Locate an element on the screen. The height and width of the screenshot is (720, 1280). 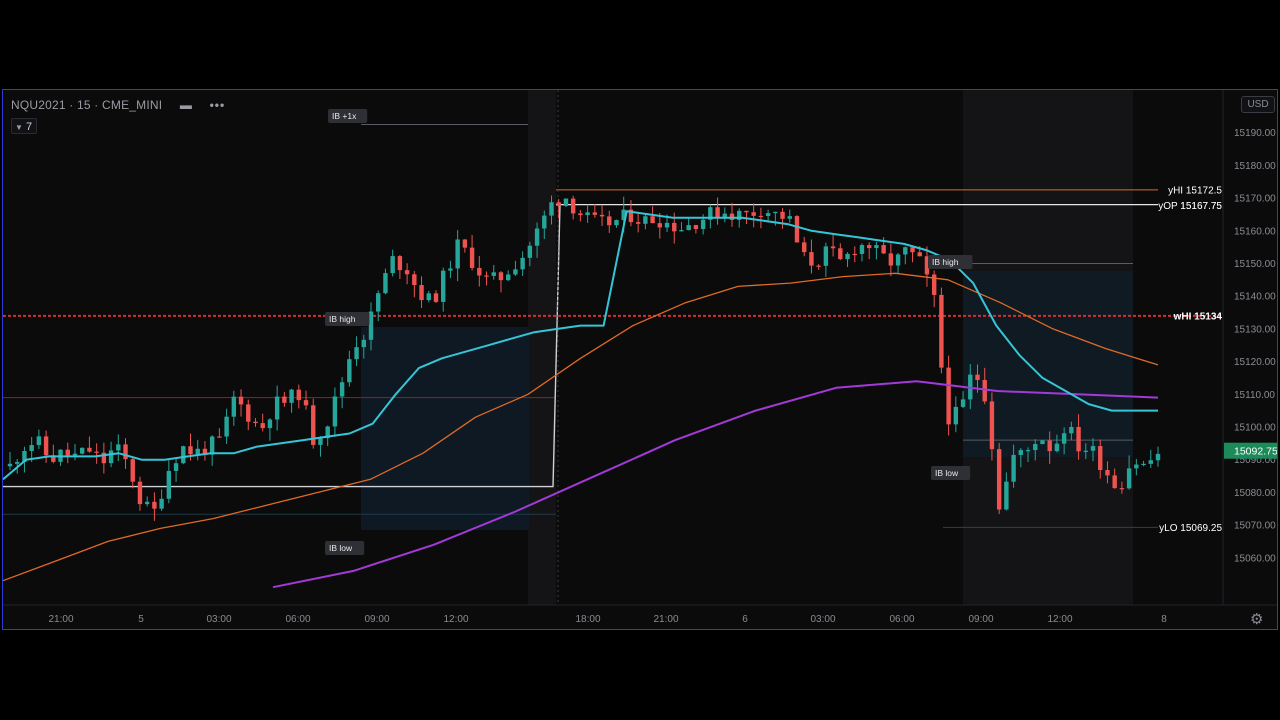
ib-range-box is located at coordinates (1048, 364).